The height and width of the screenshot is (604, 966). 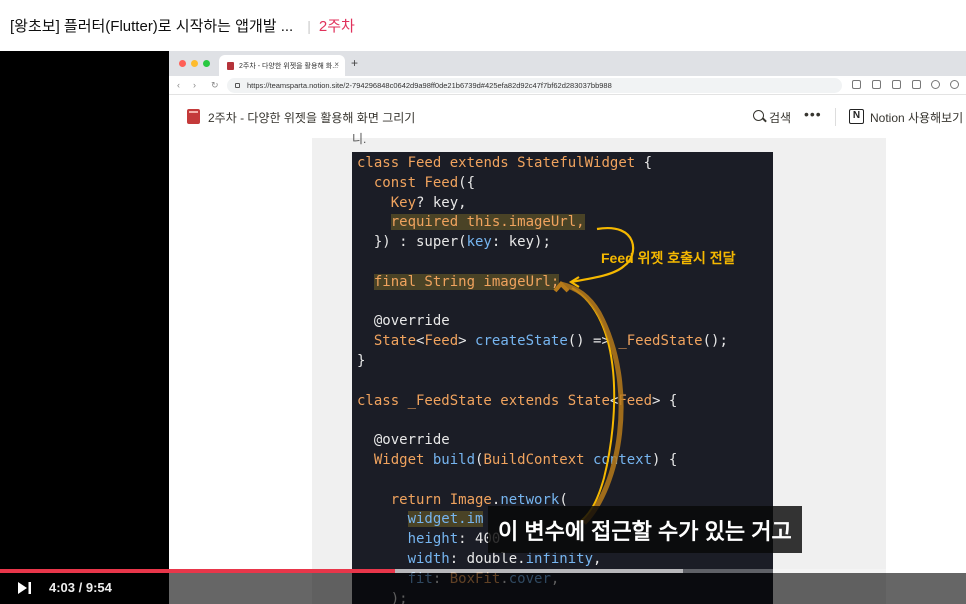 What do you see at coordinates (644, 163) in the screenshot?
I see `code-token: {` at bounding box center [644, 163].